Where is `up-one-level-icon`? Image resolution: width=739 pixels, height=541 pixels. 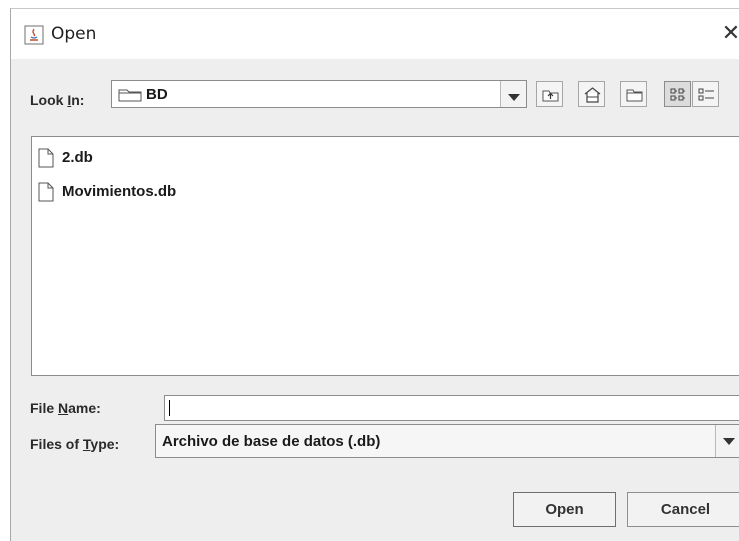 up-one-level-icon is located at coordinates (550, 96).